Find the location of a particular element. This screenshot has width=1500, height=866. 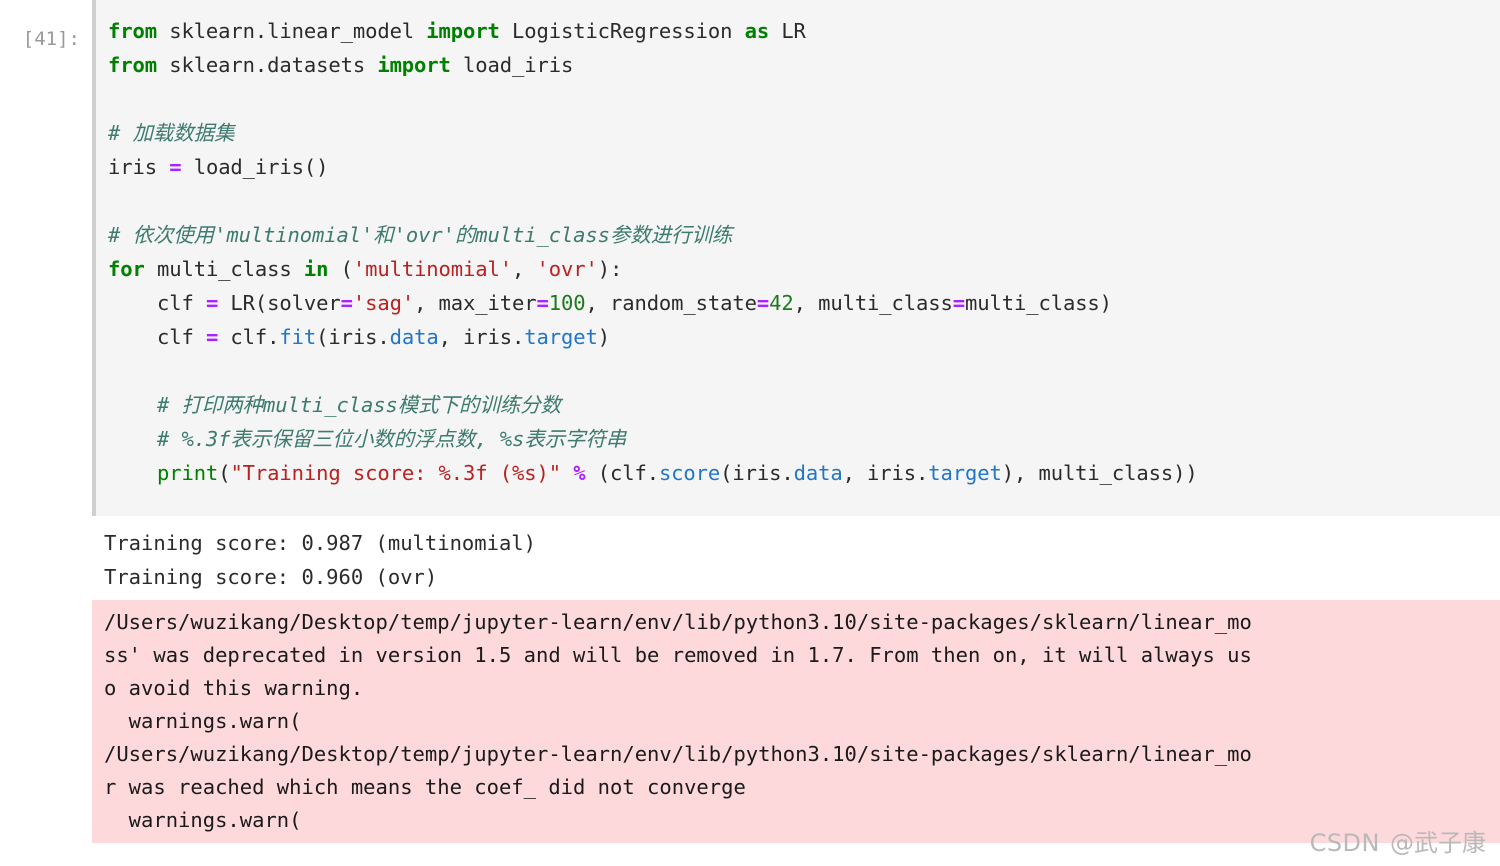

code-token: sklearn.datasets is located at coordinates (267, 65).